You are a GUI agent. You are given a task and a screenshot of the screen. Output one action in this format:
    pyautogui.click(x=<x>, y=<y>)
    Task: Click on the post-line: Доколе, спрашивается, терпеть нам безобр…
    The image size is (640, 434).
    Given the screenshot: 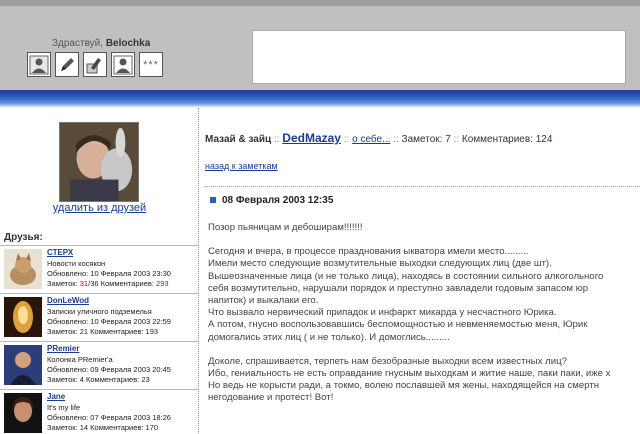 What is the action you would take?
    pyautogui.click(x=387, y=361)
    